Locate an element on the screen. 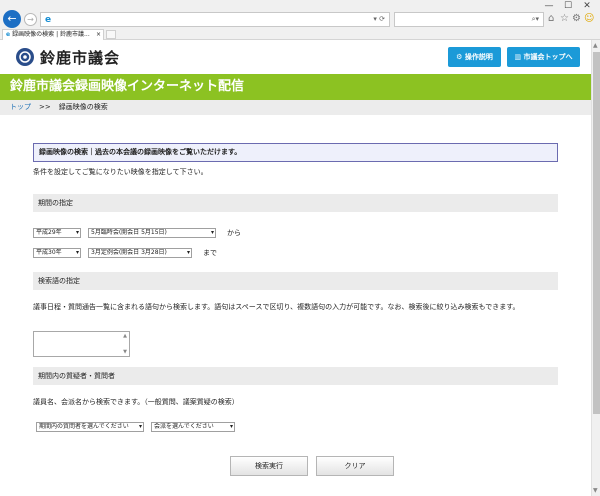 The image size is (600, 496). operation-guide-button: ⚙ 操作説明 is located at coordinates (474, 57).